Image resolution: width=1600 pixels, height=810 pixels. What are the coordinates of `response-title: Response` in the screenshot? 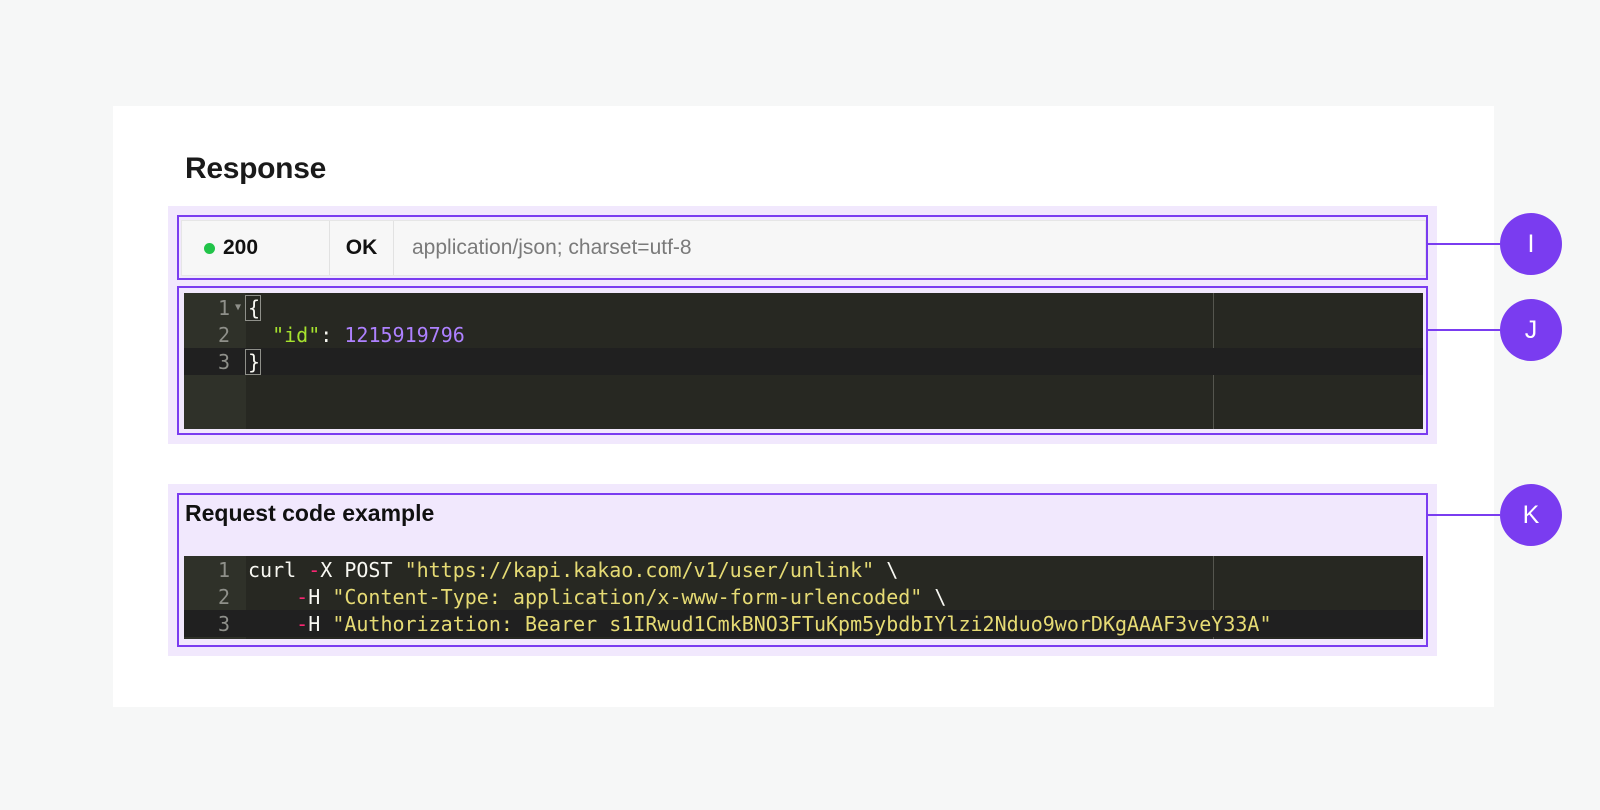 It's located at (255, 168).